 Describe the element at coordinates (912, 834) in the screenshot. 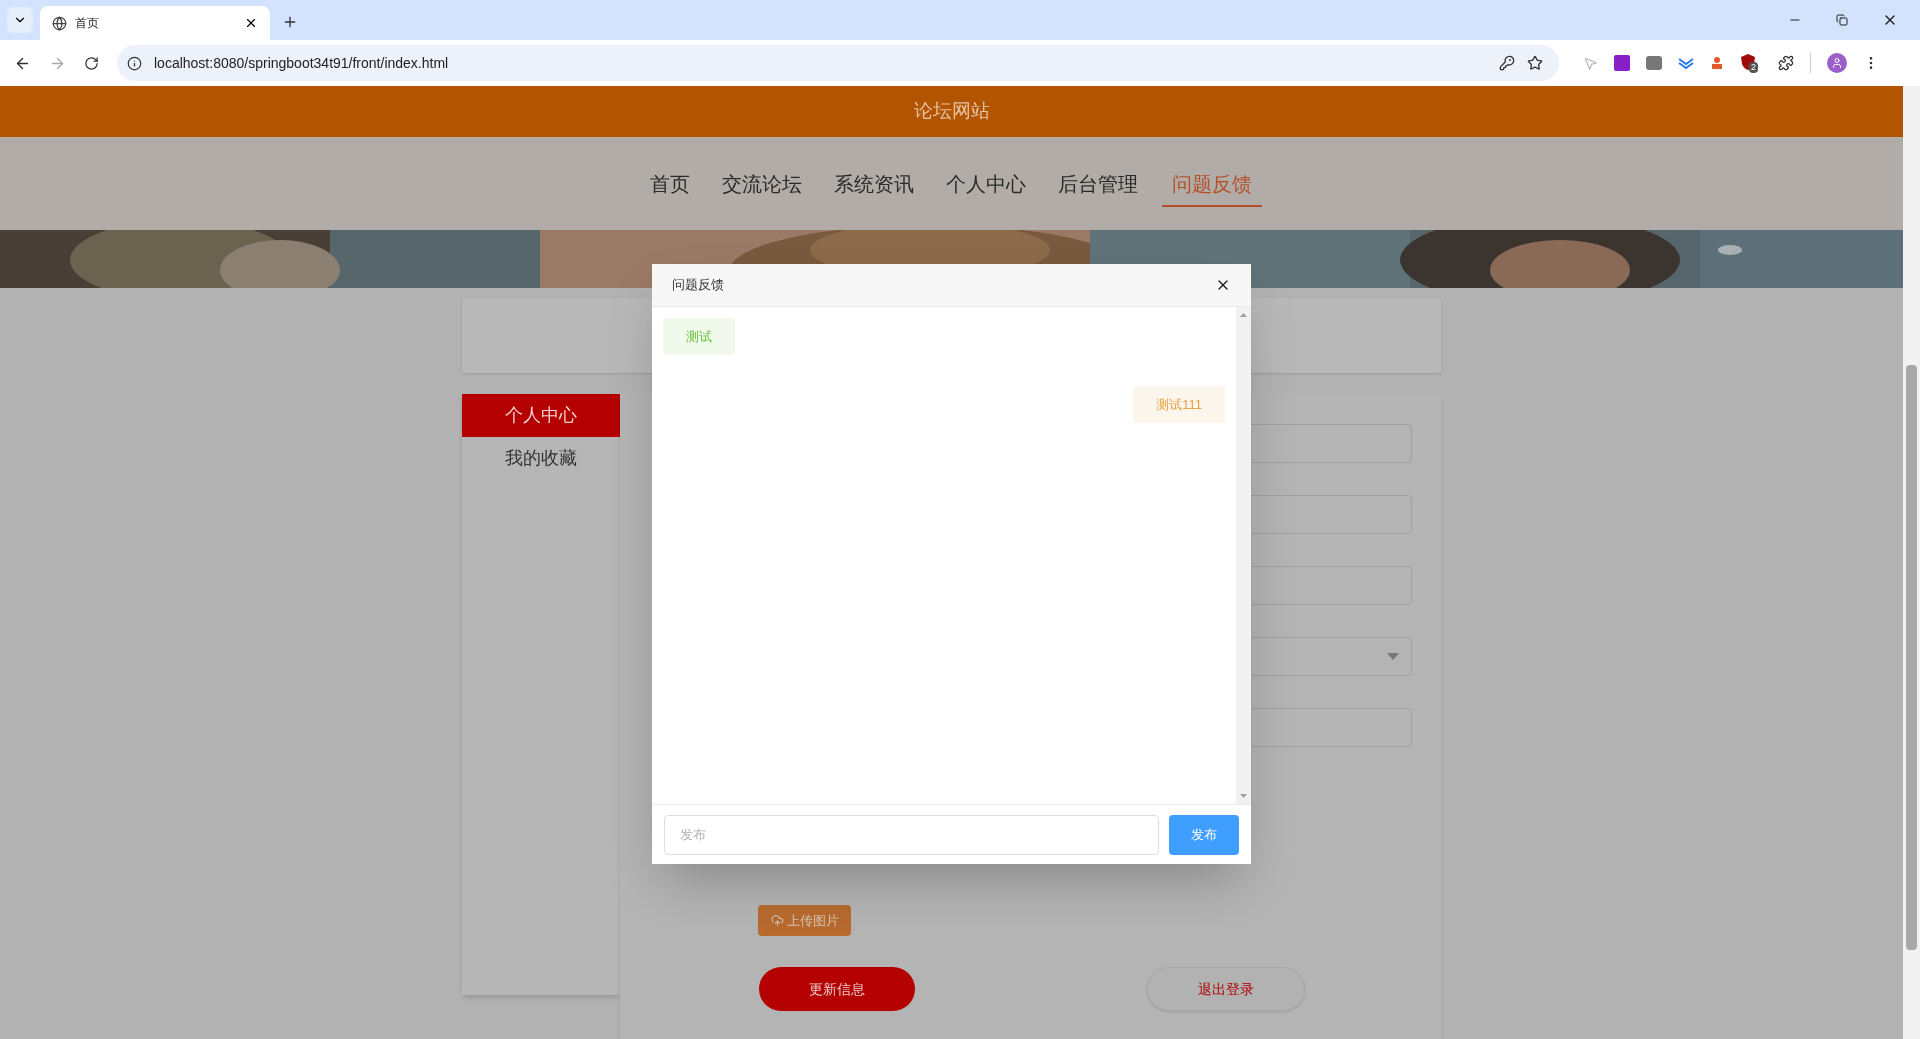

I see `message-input: 发布` at that location.